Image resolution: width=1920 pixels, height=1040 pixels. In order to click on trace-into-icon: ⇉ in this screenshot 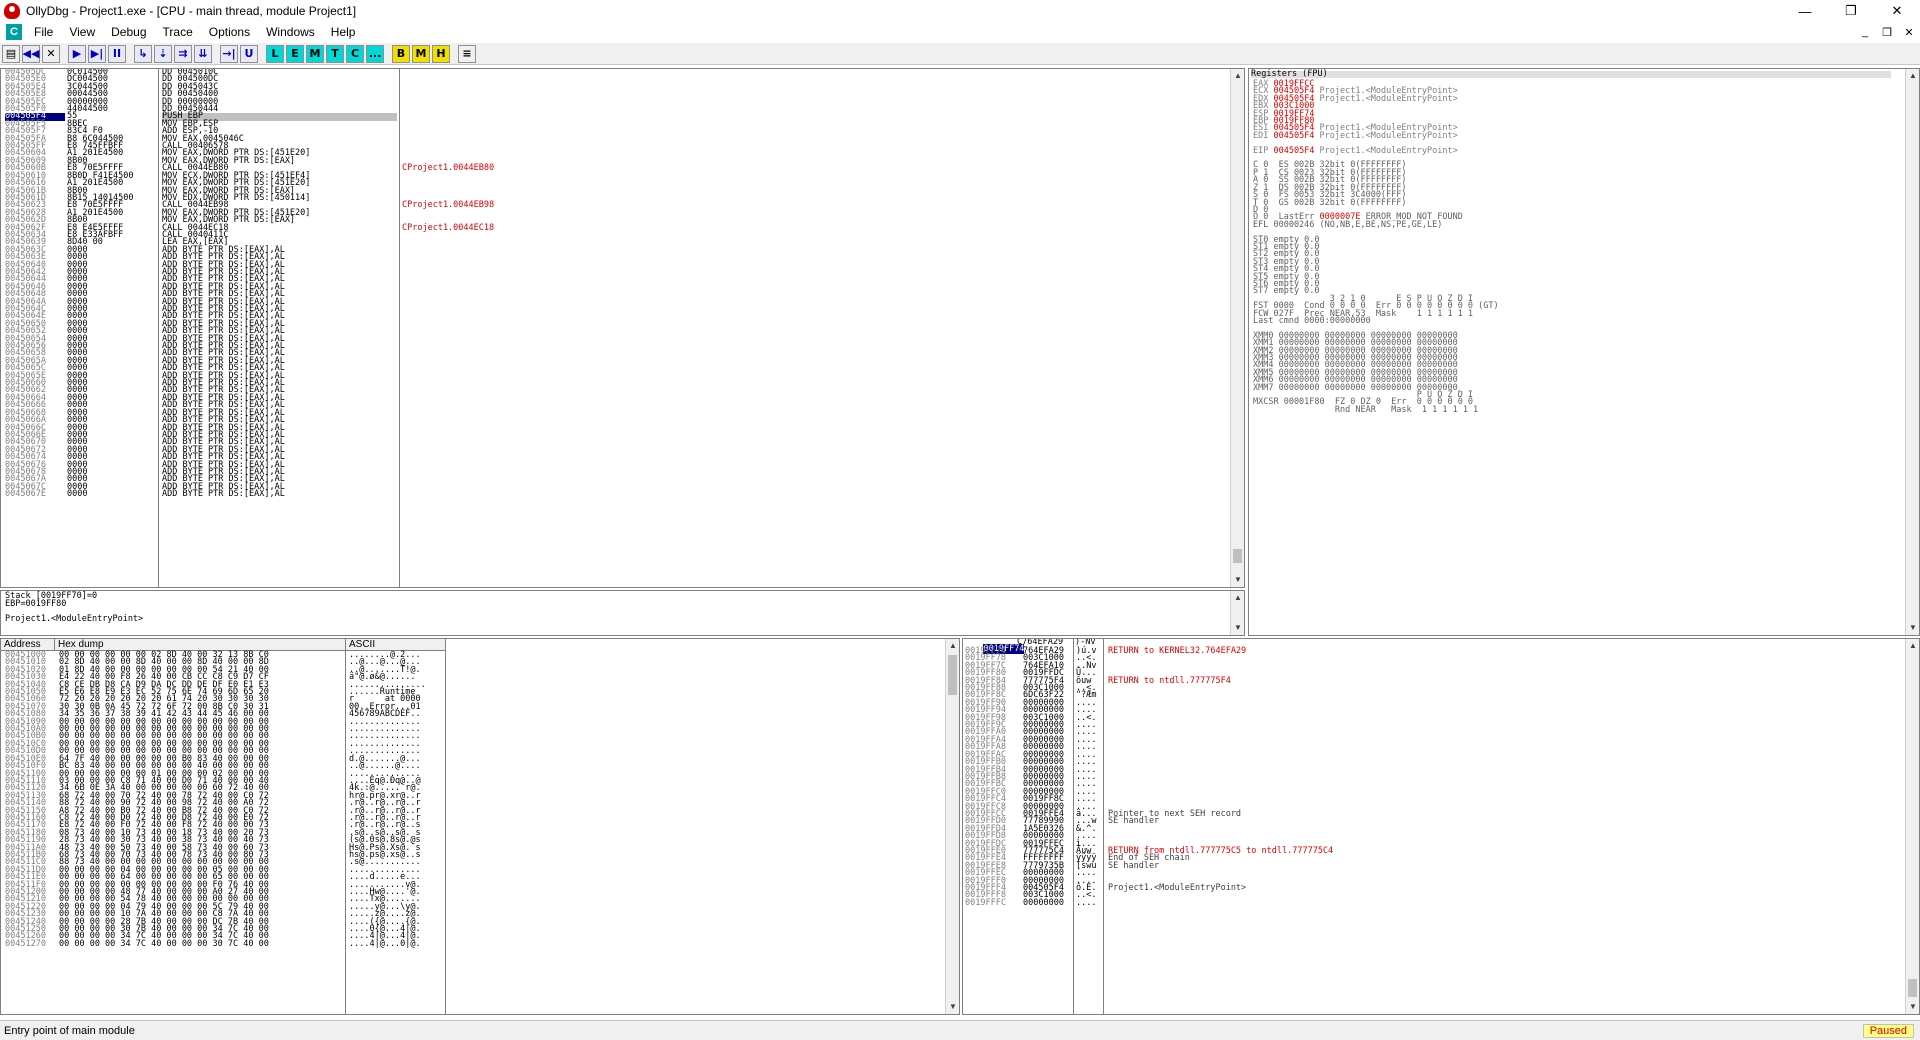, I will do `click(183, 53)`.